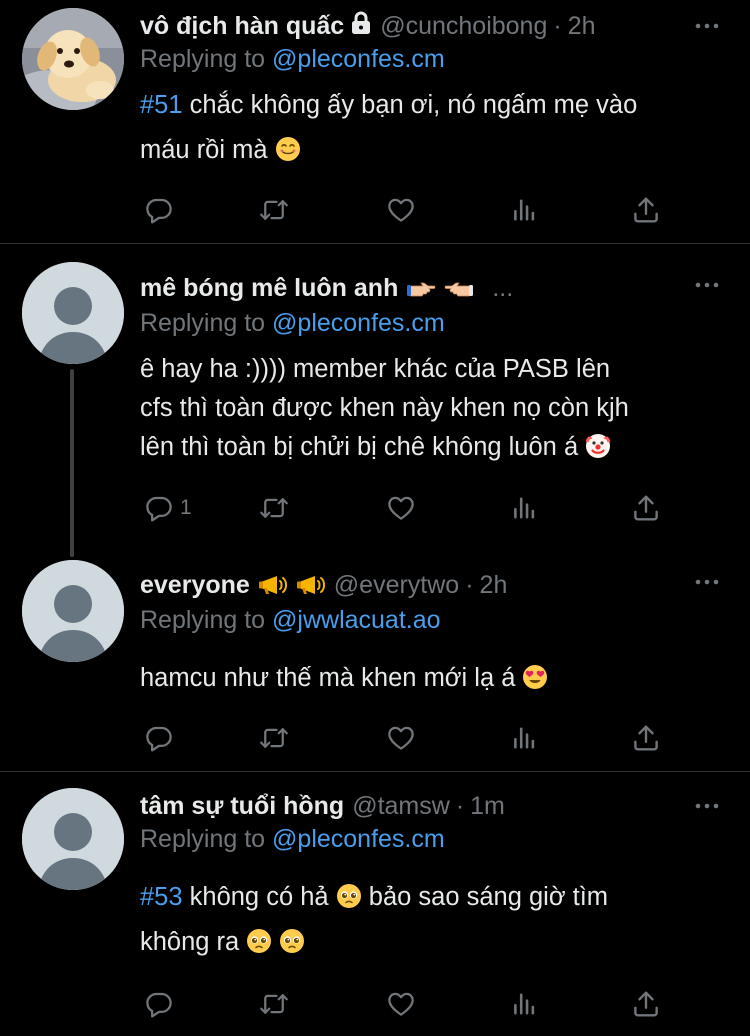 The width and height of the screenshot is (750, 1036). Describe the element at coordinates (288, 149) in the screenshot. I see `smiling-emoji-icon` at that location.